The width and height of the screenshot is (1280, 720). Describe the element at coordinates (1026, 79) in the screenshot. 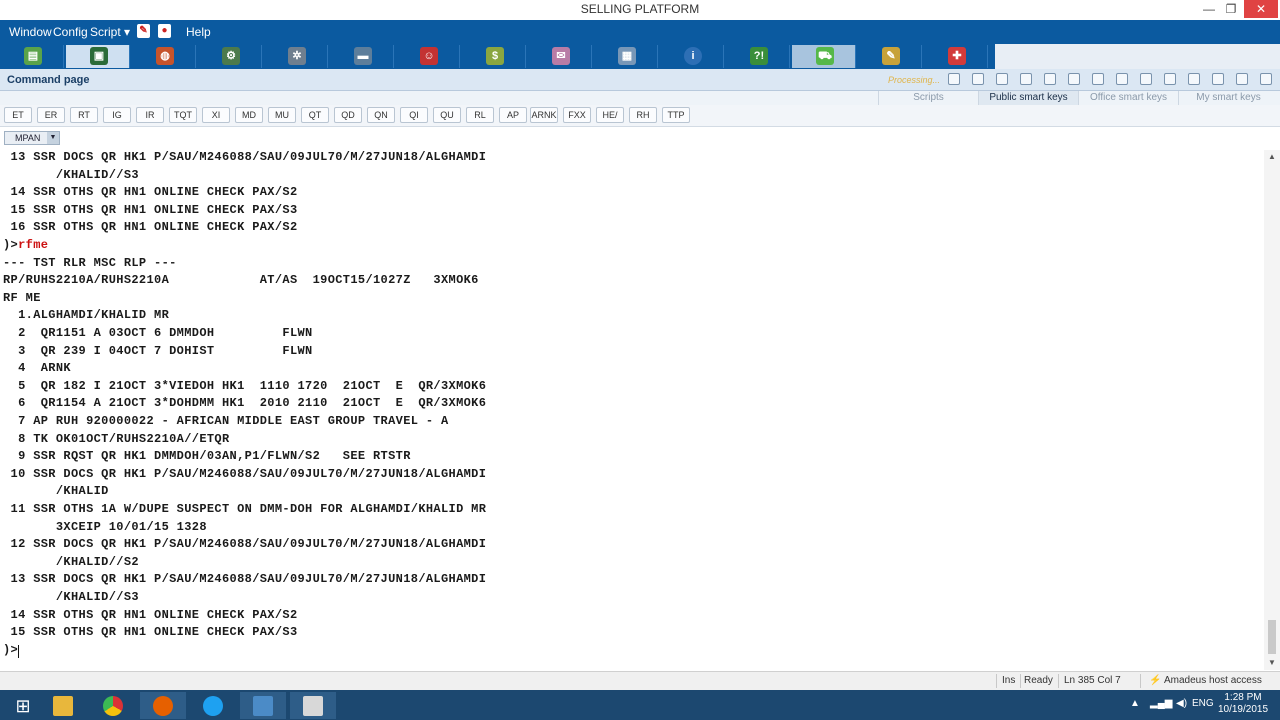

I see `home-icon` at that location.